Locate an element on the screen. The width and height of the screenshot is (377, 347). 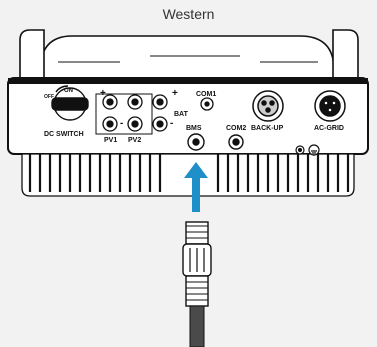
pv-minus-label: - is located at coordinates (121, 123).